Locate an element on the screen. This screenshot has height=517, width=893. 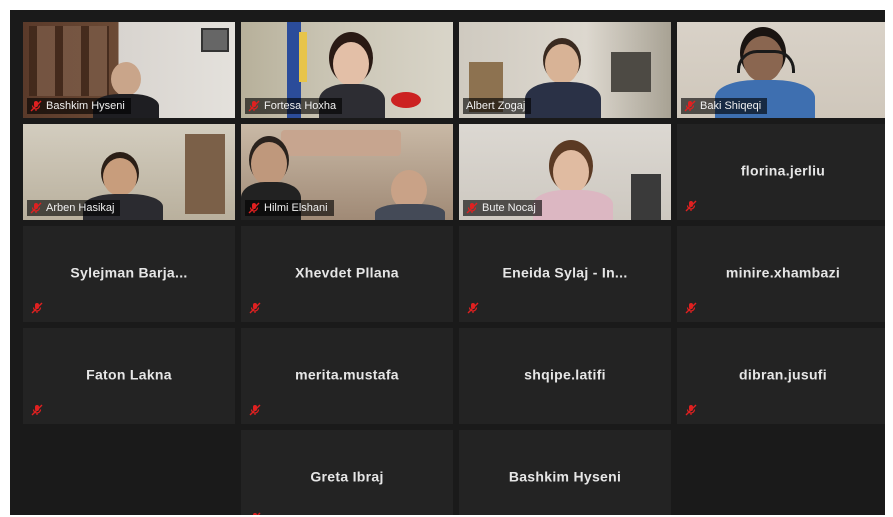
participant-name: Albert Zogaj is located at coordinates (496, 106).